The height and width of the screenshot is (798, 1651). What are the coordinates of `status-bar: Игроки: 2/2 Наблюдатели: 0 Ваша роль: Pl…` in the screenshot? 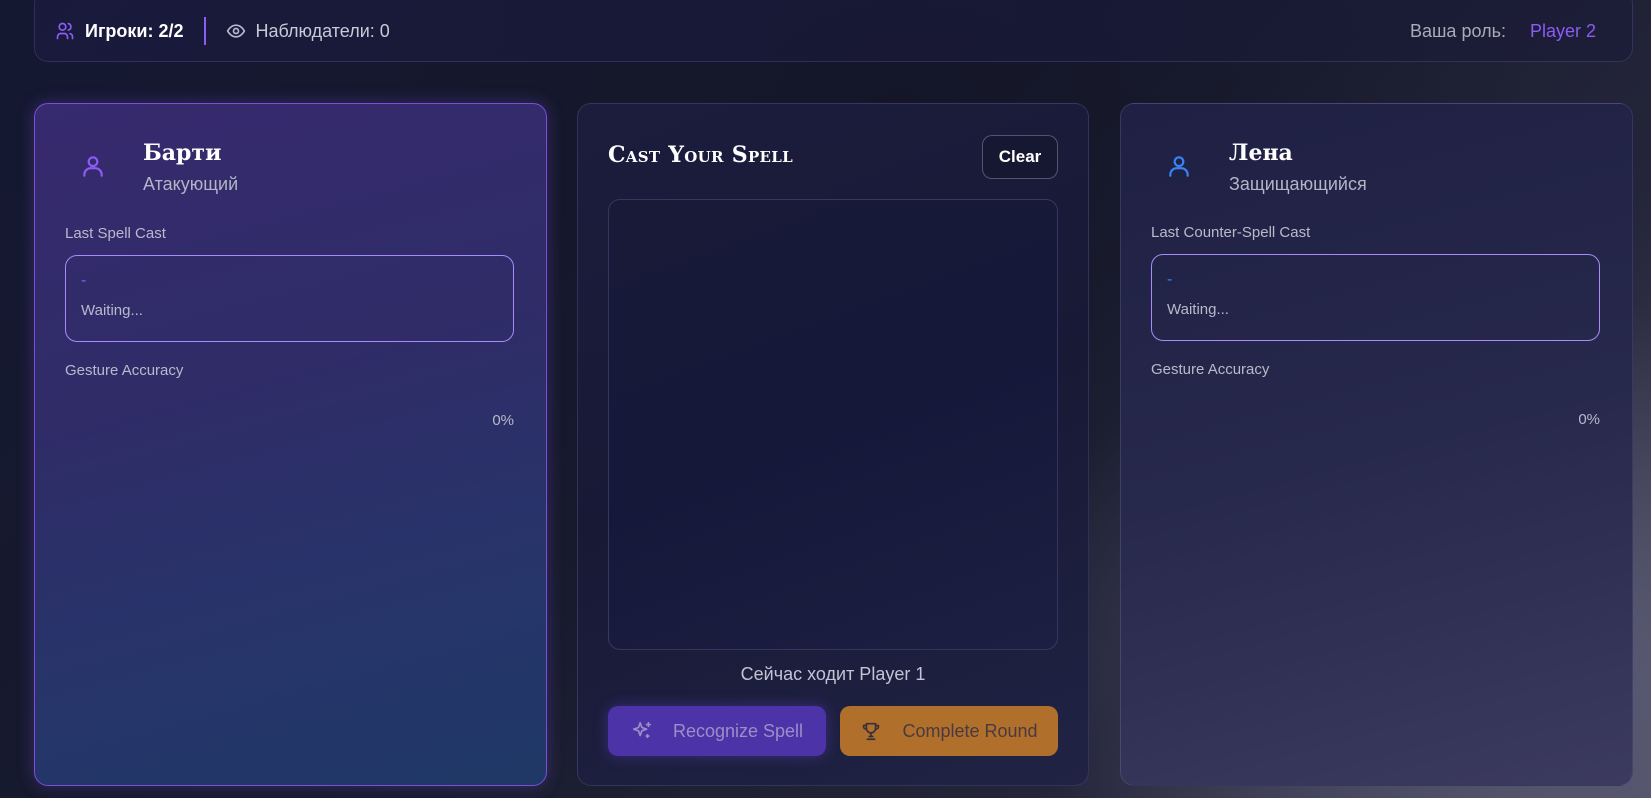 It's located at (833, 31).